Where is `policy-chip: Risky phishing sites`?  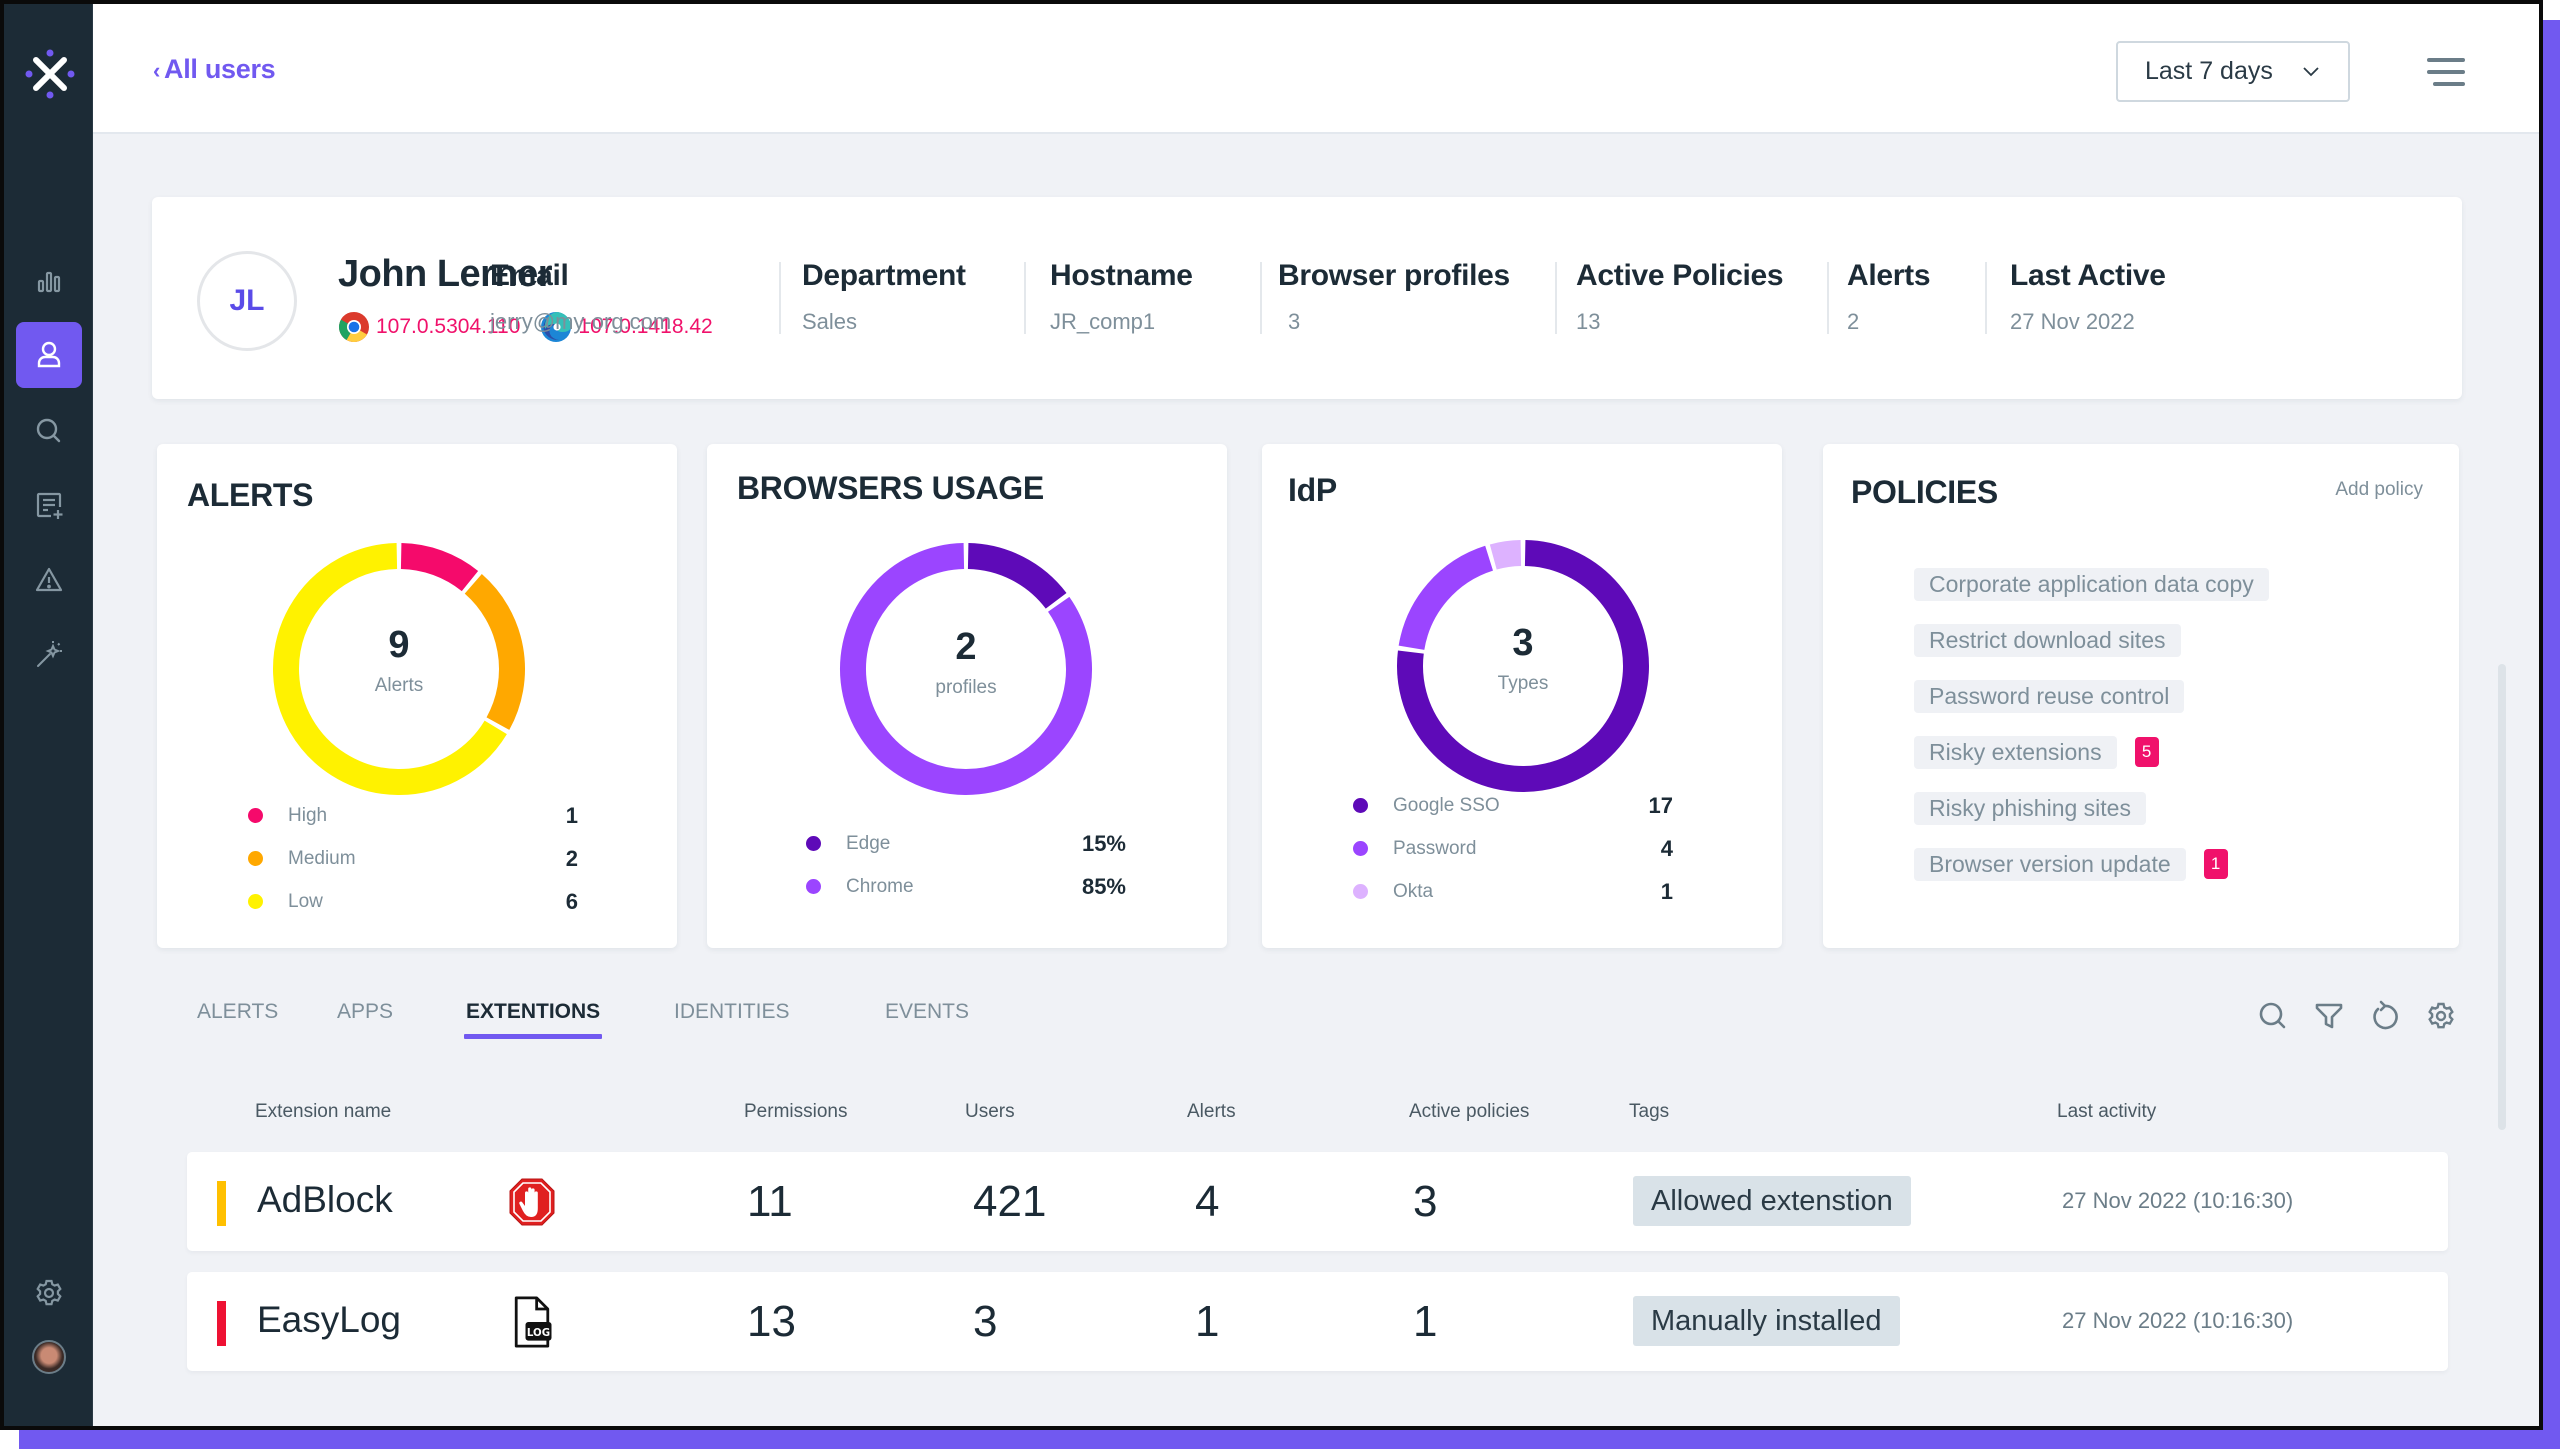
policy-chip: Risky phishing sites is located at coordinates (2030, 808).